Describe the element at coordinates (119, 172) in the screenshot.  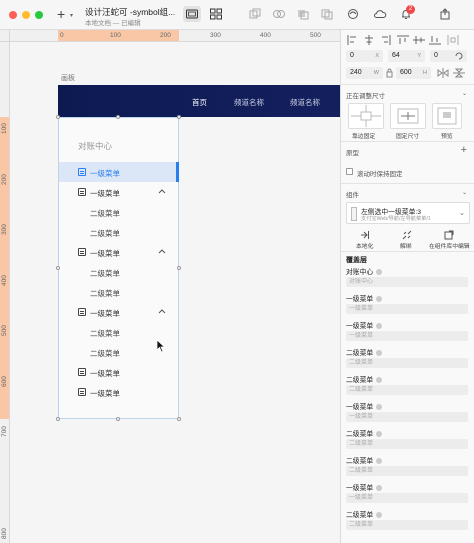
I see `menu-item-level1-selected: 一级菜单` at that location.